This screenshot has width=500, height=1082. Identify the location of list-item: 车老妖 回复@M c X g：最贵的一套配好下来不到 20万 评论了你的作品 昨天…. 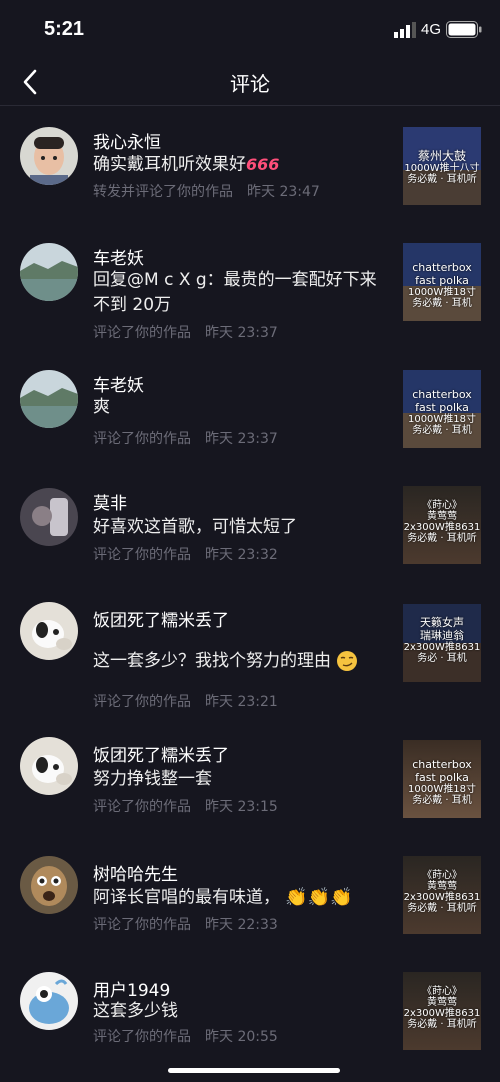
(250, 285).